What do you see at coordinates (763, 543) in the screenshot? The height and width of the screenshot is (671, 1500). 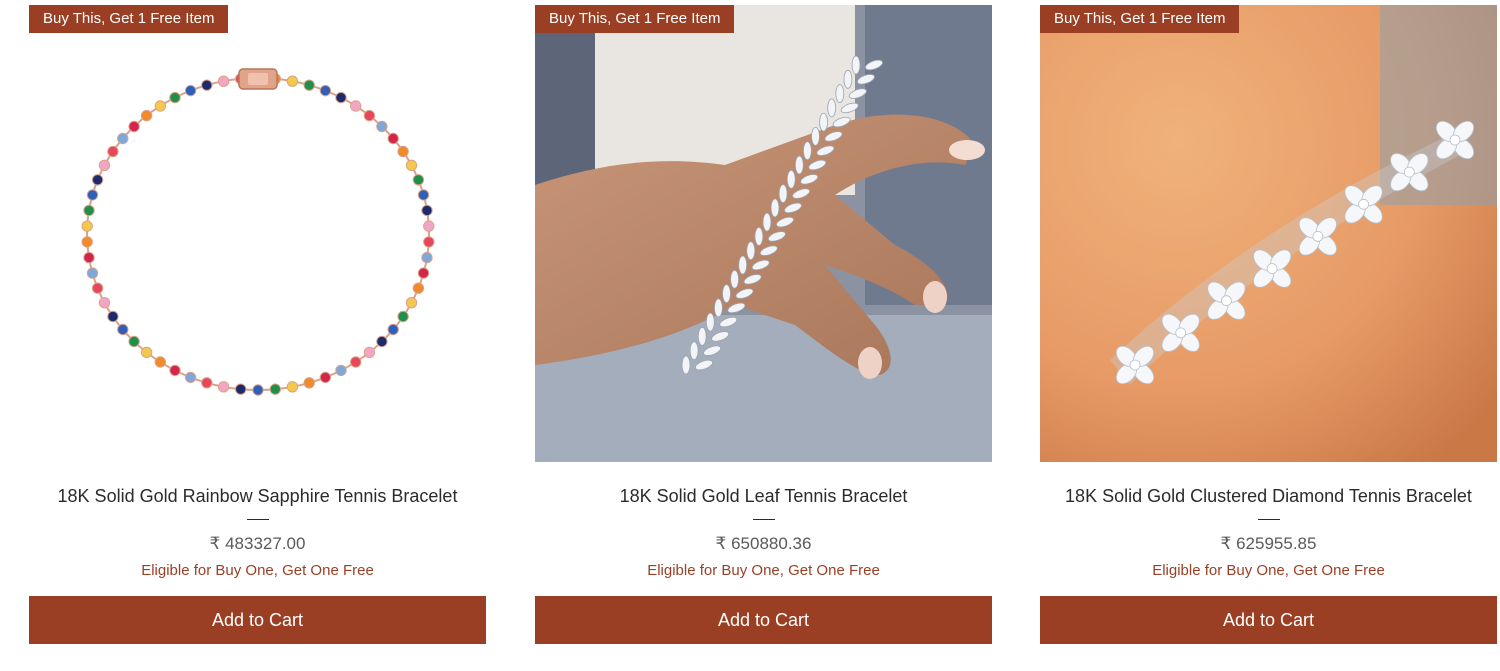 I see `product-price: ₹ 650880.36` at bounding box center [763, 543].